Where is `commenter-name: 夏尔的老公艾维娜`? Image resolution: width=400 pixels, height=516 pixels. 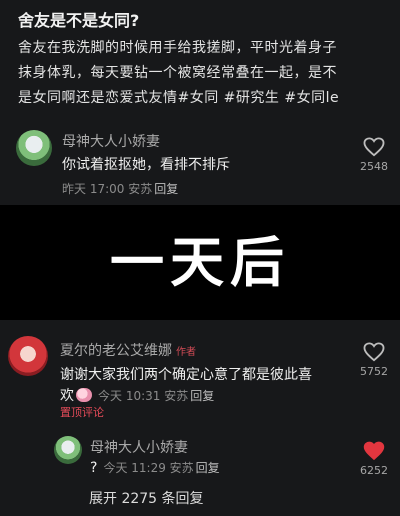 commenter-name: 夏尔的老公艾维娜 is located at coordinates (116, 350).